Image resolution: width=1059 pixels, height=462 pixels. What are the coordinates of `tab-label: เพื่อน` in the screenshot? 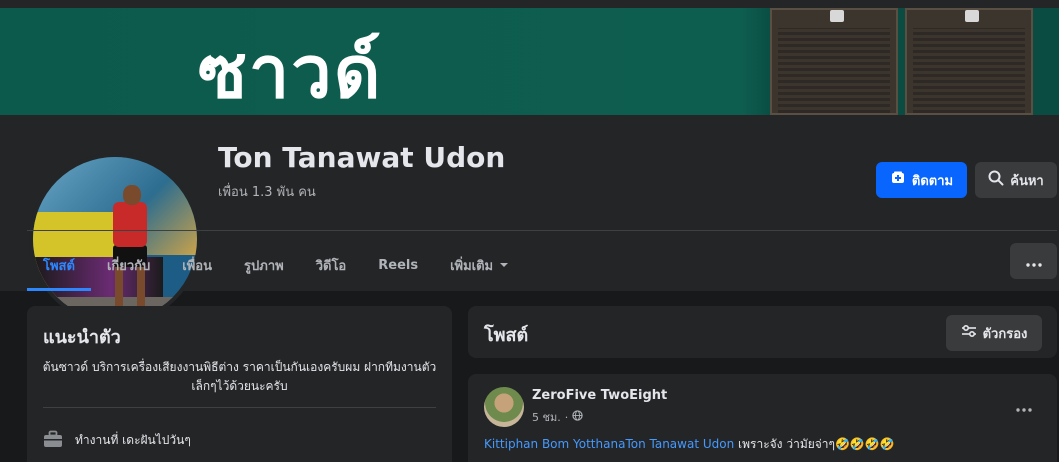 It's located at (197, 266).